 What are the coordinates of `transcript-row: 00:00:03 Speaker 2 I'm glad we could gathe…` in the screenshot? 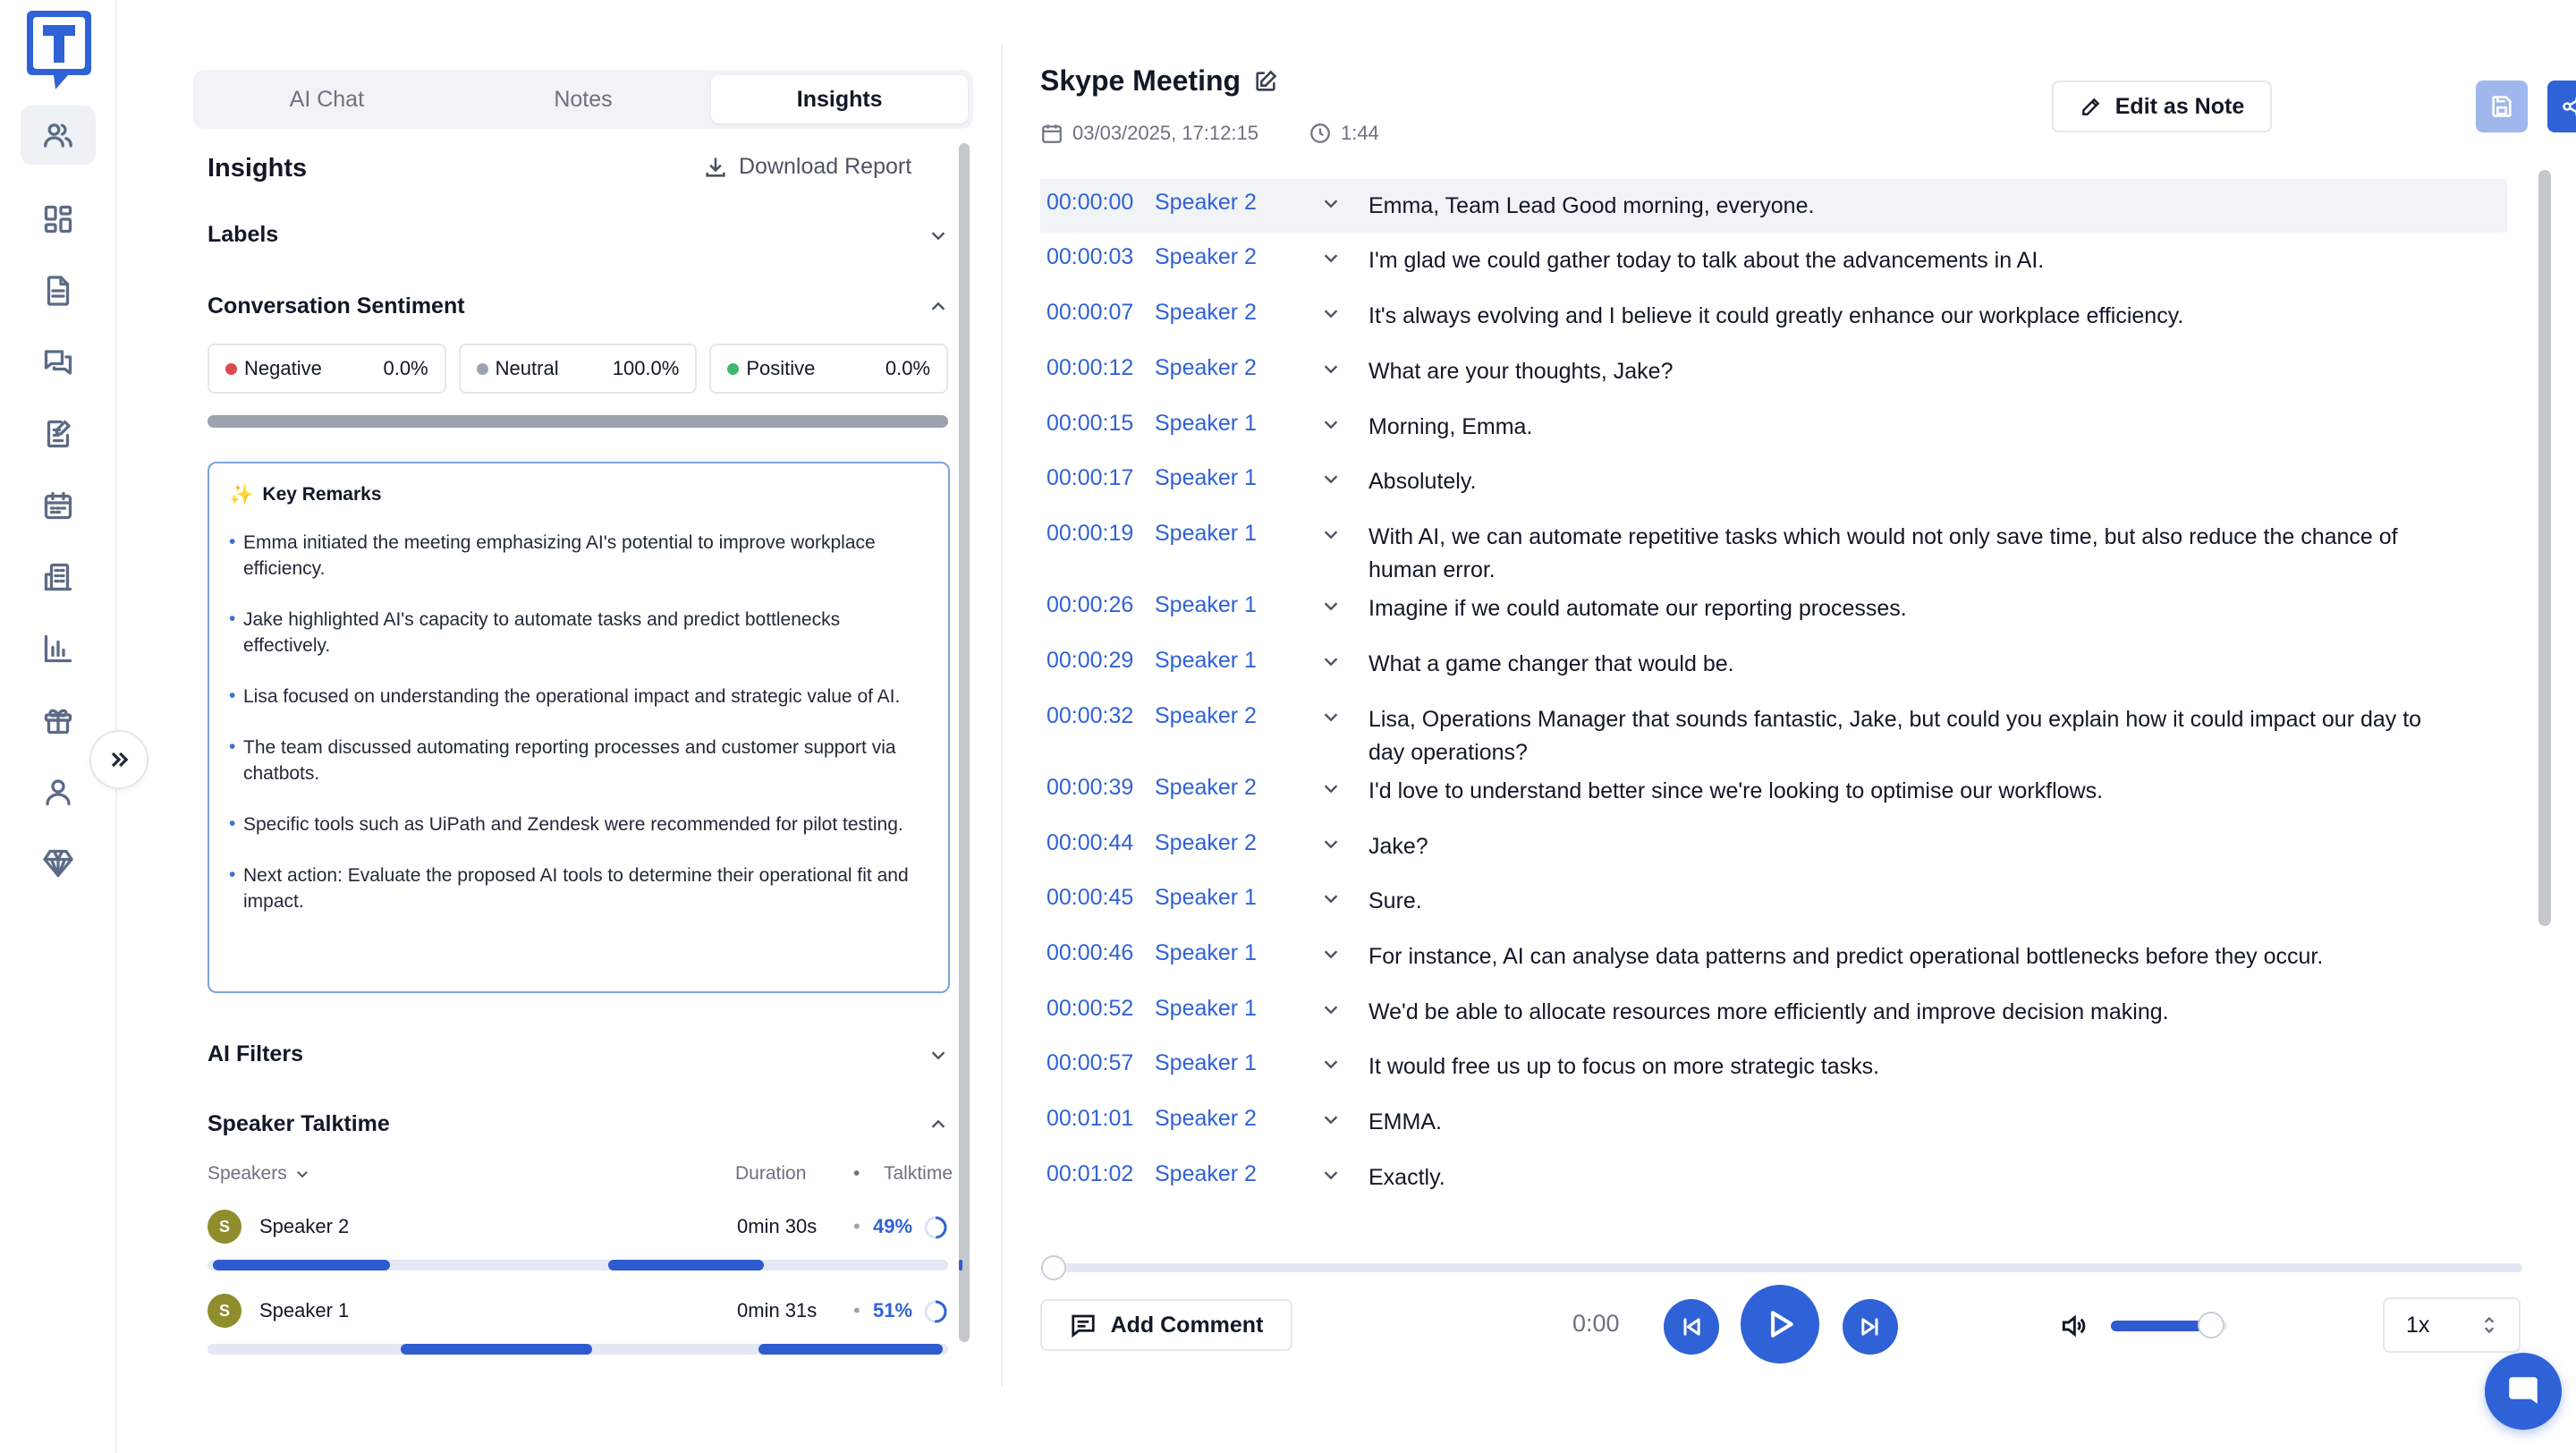 It's located at (1773, 260).